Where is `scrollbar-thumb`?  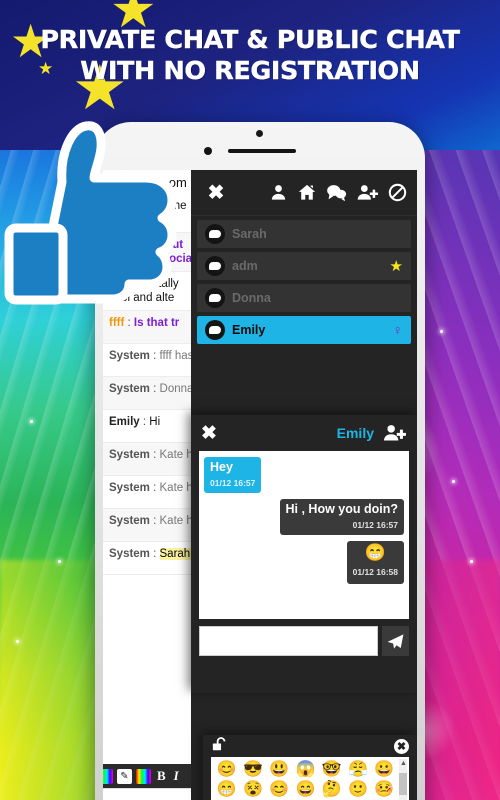
scrollbar-thumb is located at coordinates (403, 784).